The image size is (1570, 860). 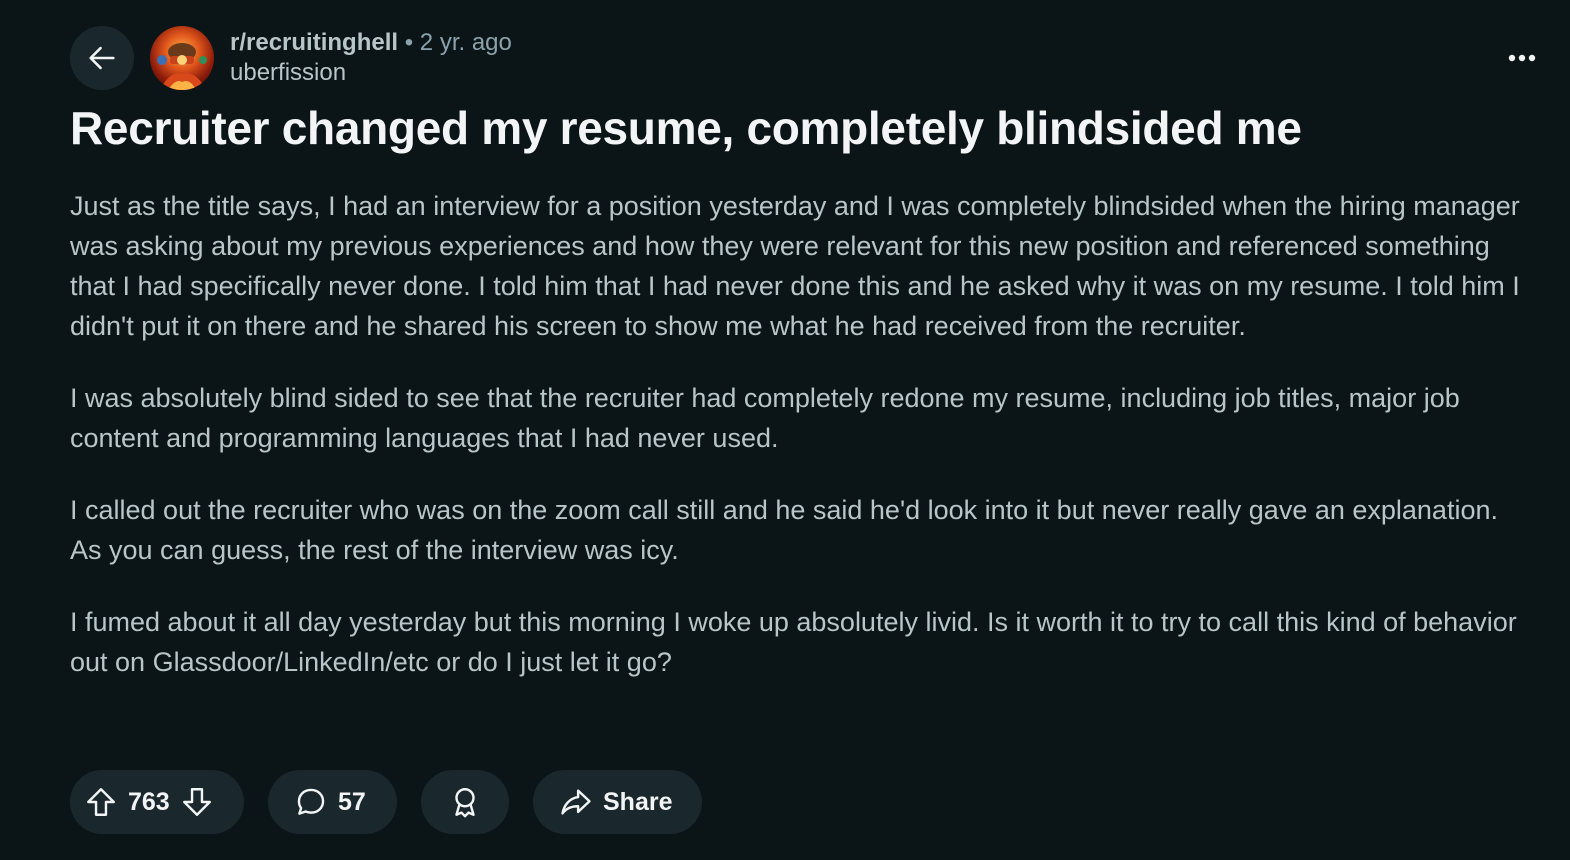 What do you see at coordinates (371, 73) in the screenshot?
I see `author-link: uberfission` at bounding box center [371, 73].